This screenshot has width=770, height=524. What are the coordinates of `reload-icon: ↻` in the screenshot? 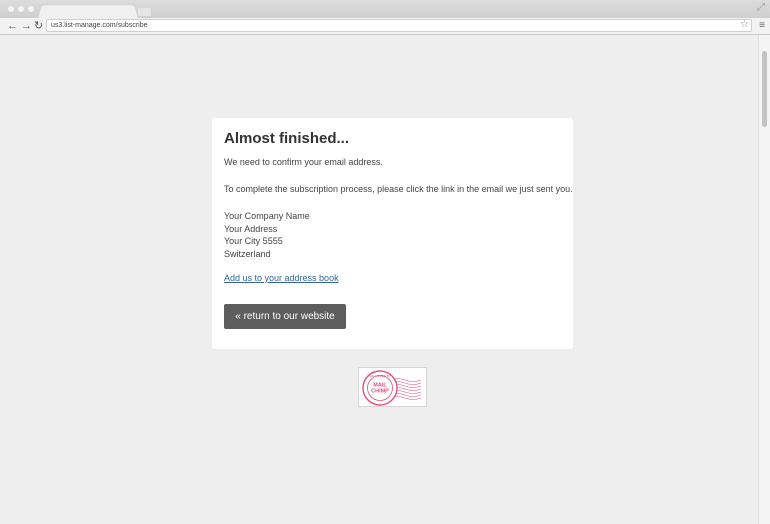 It's located at (38, 26).